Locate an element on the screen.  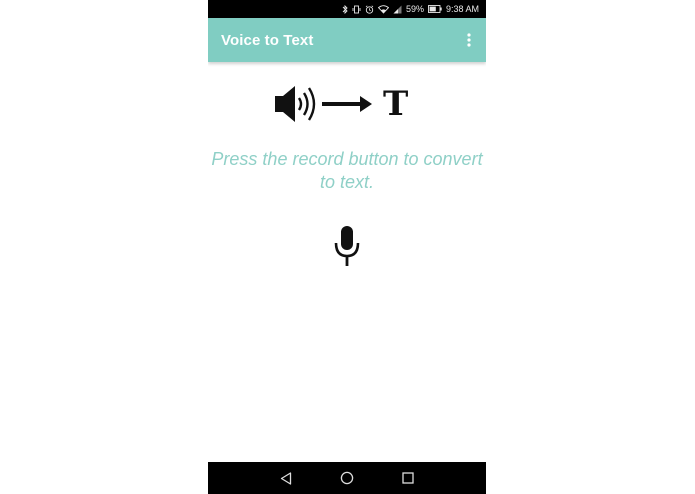
wifi-icon is located at coordinates (383, 9).